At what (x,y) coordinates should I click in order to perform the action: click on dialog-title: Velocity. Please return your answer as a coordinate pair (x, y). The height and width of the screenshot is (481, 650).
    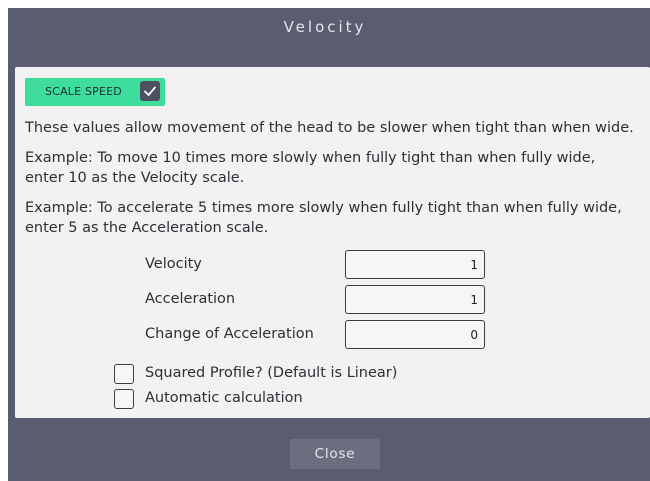
    Looking at the image, I should click on (325, 27).